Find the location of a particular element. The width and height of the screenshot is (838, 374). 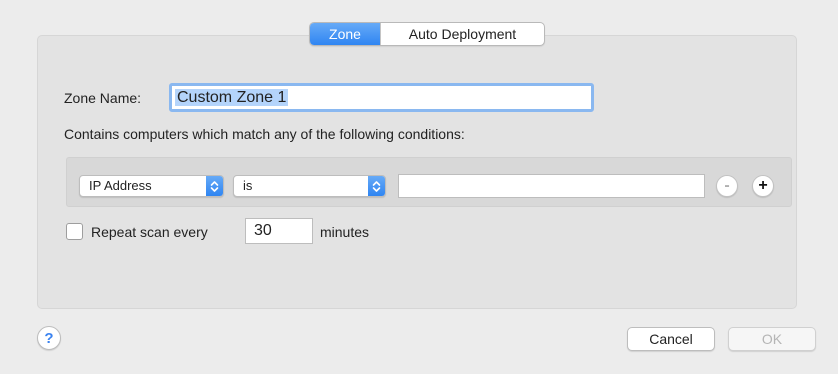

ok-button: OK is located at coordinates (772, 339).